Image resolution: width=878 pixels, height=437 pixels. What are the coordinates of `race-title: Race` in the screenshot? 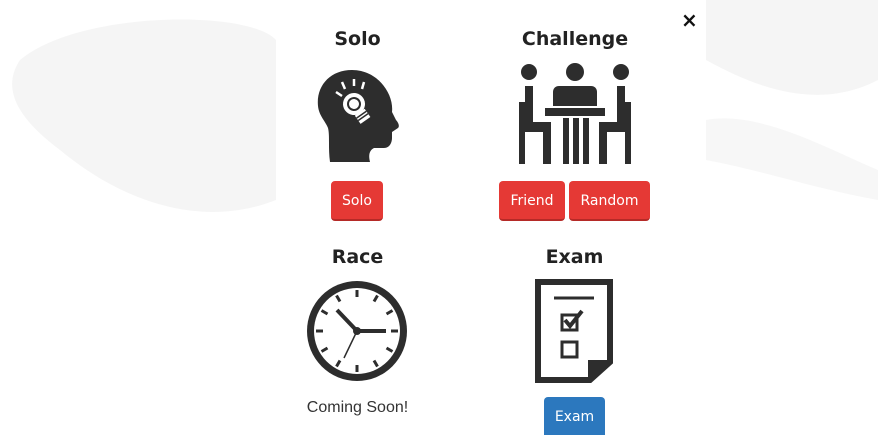 It's located at (357, 257).